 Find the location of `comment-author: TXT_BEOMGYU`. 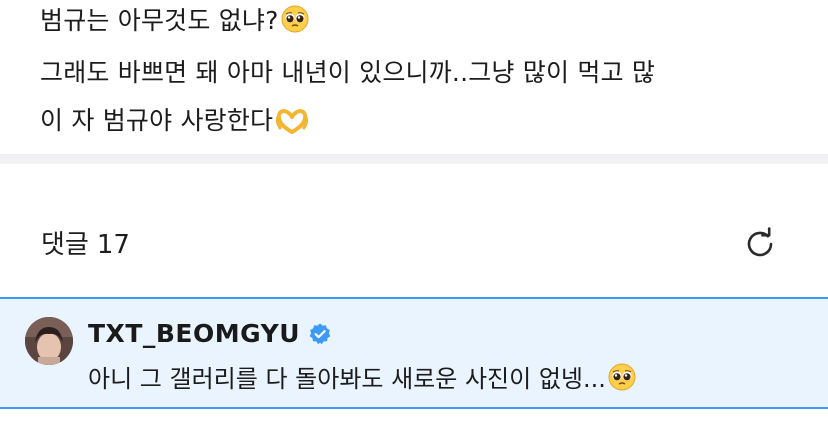

comment-author: TXT_BEOMGYU is located at coordinates (210, 334).